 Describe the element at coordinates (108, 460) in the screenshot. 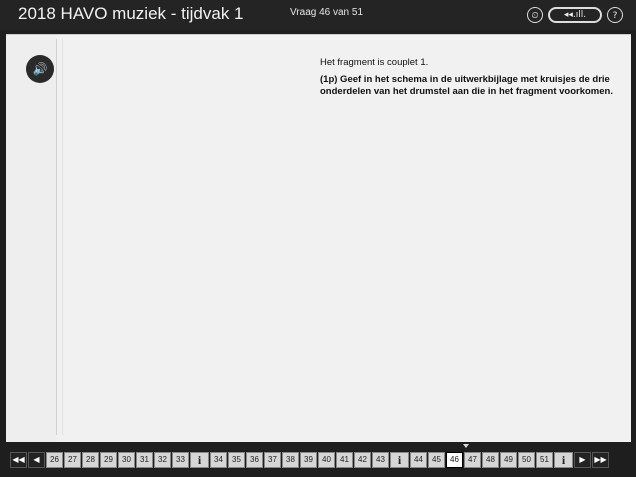

I see `question-button-29: 29` at that location.